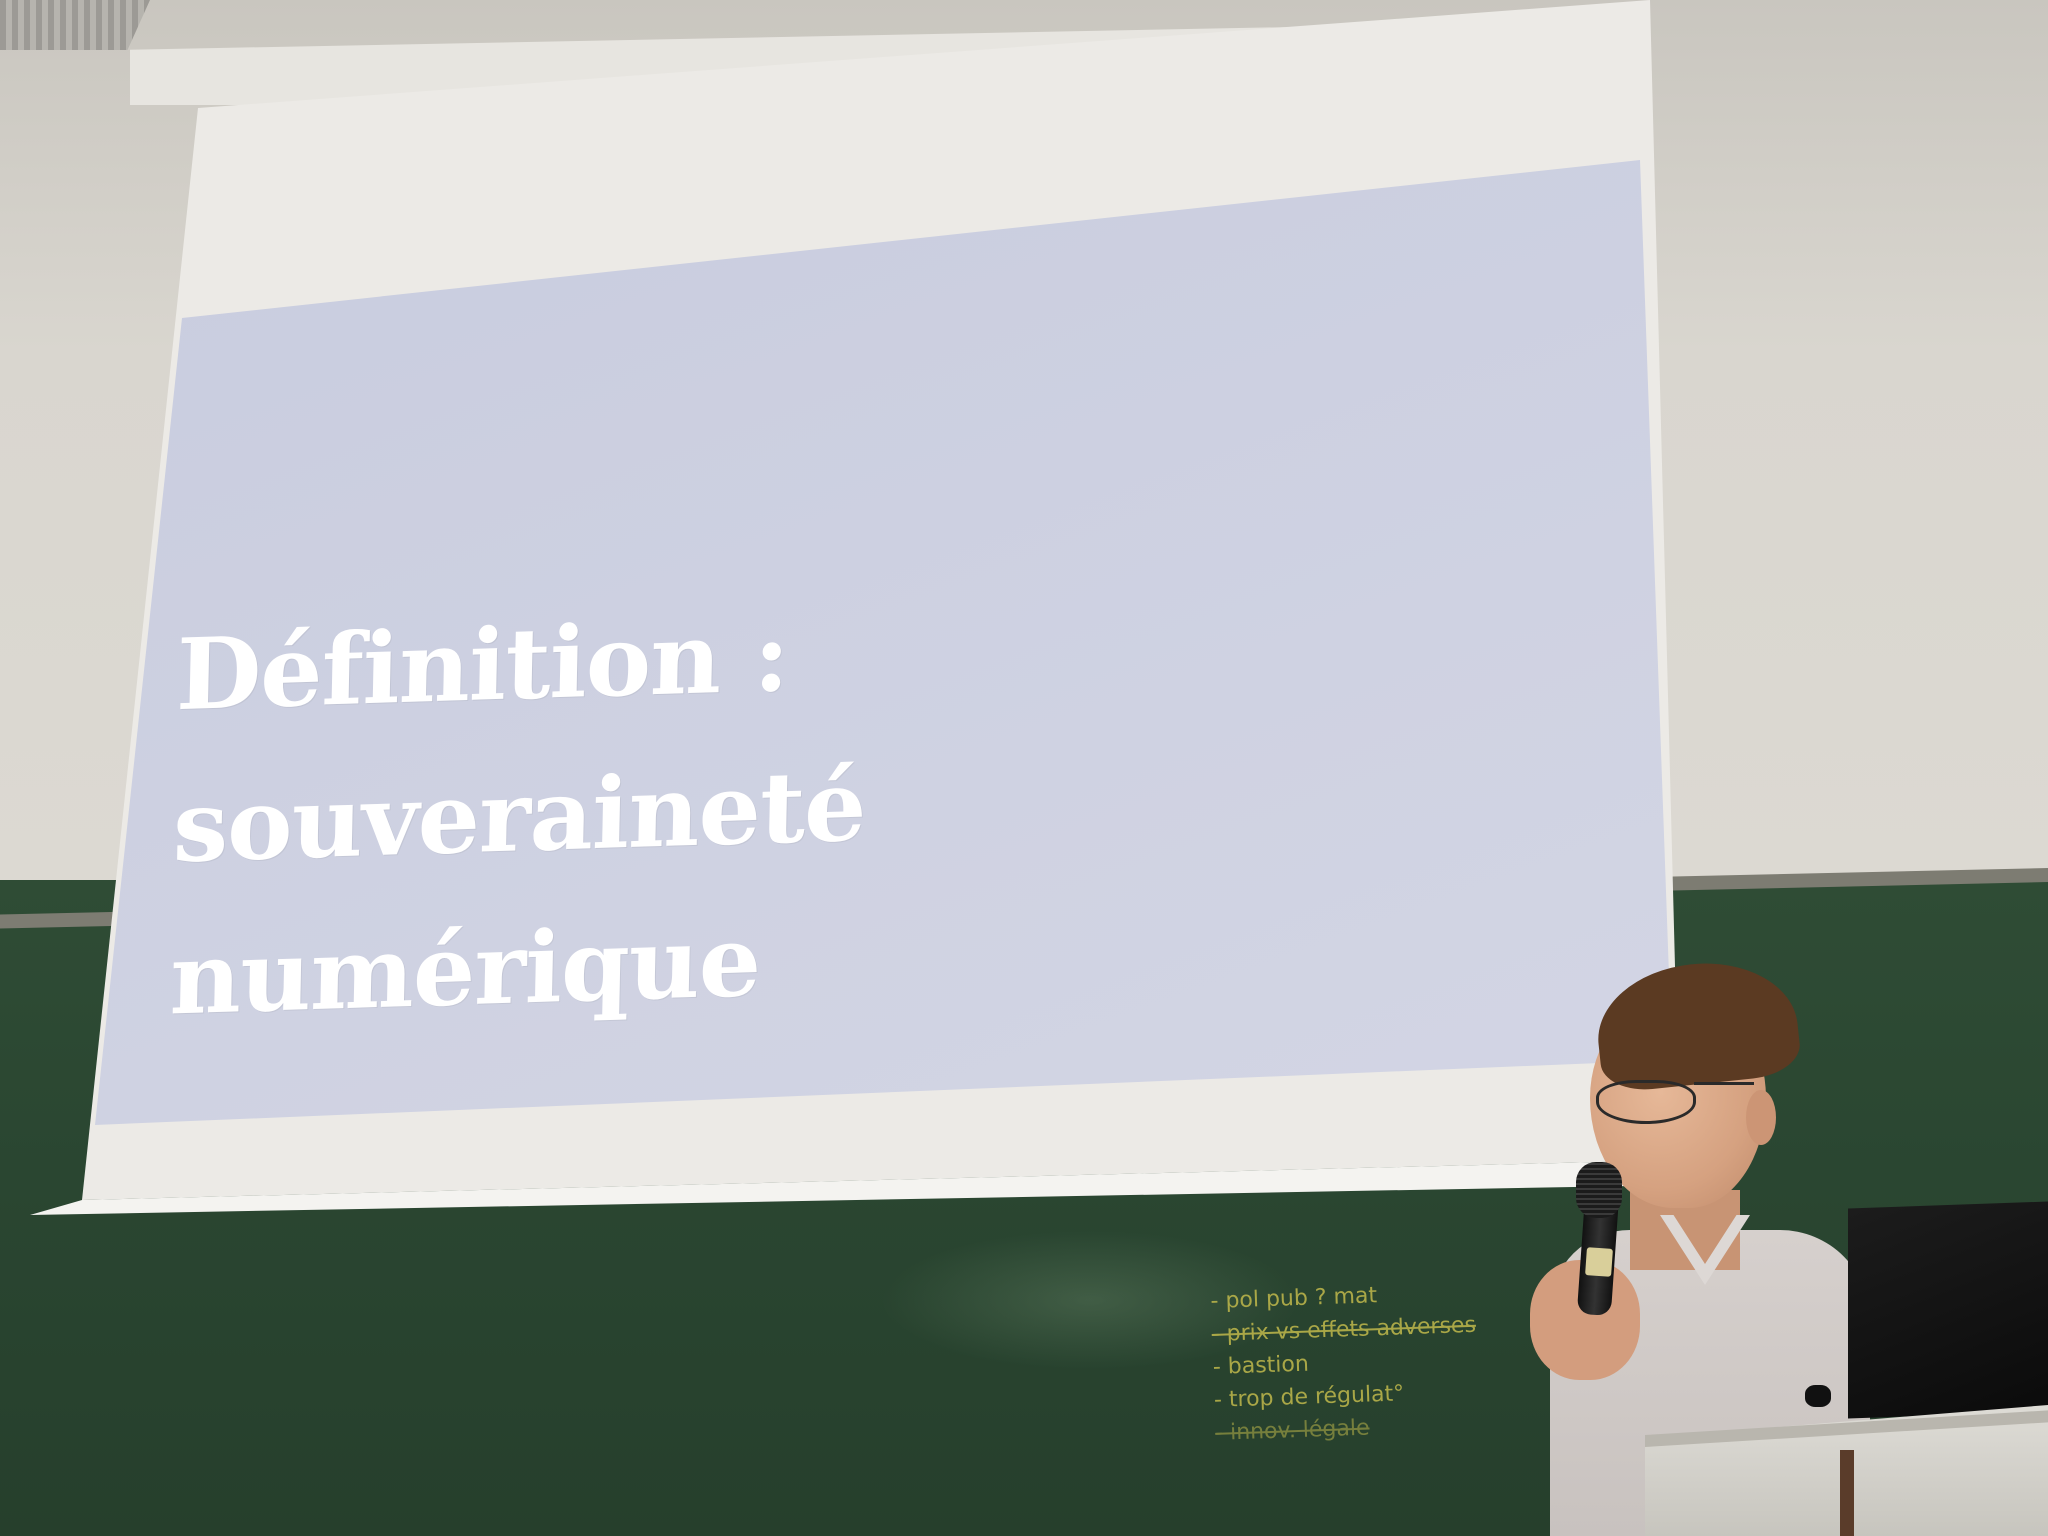  I want to click on ceiling-vent, so click(75, 25).